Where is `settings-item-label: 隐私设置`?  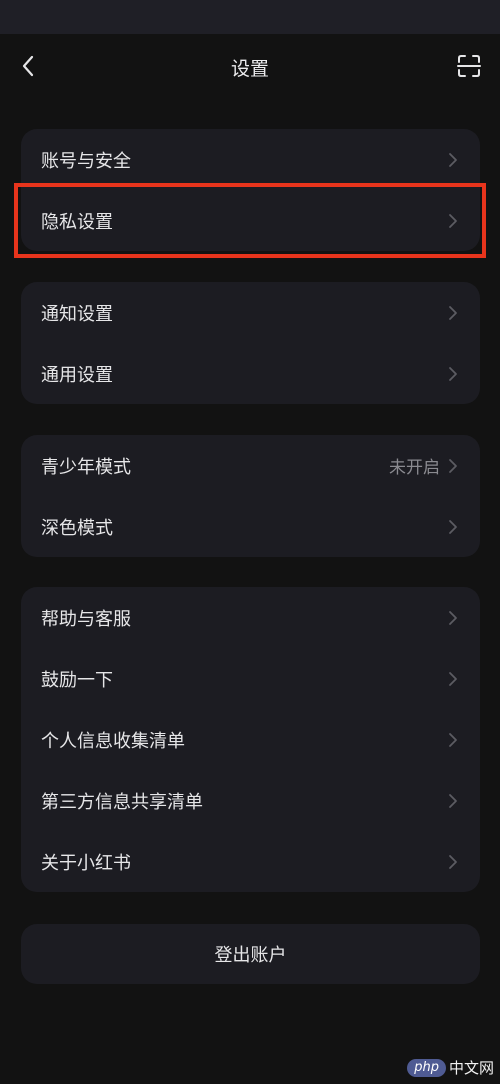 settings-item-label: 隐私设置 is located at coordinates (77, 222).